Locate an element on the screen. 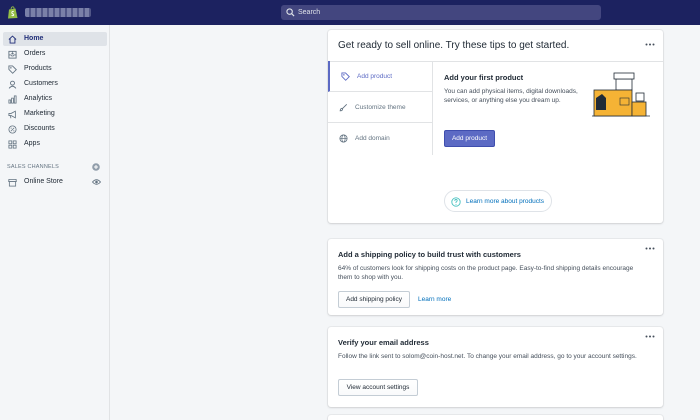 This screenshot has width=700, height=420. tab-customize-theme: Customize theme is located at coordinates (380, 107).